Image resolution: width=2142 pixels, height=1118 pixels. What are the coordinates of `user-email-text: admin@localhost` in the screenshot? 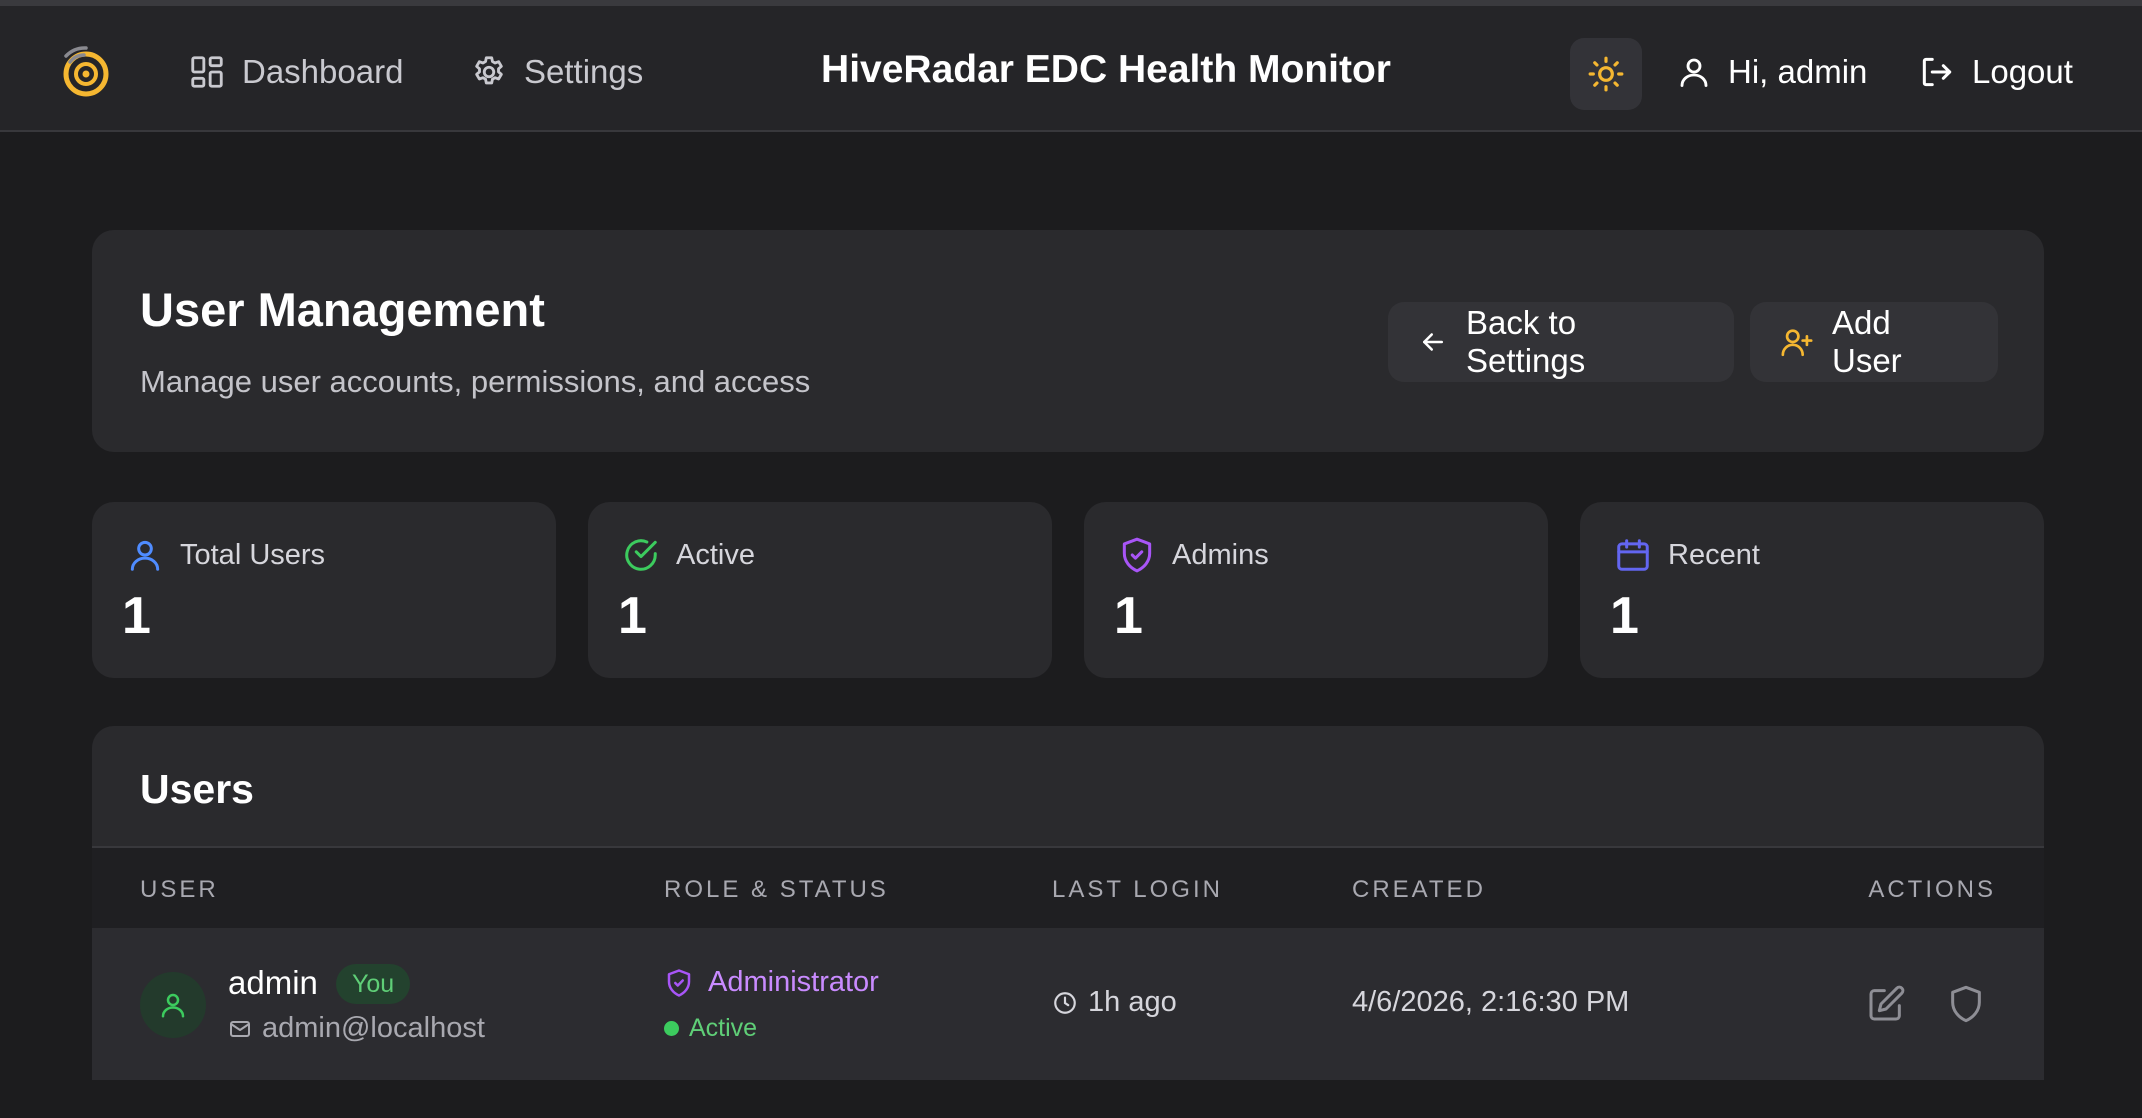 It's located at (373, 1028).